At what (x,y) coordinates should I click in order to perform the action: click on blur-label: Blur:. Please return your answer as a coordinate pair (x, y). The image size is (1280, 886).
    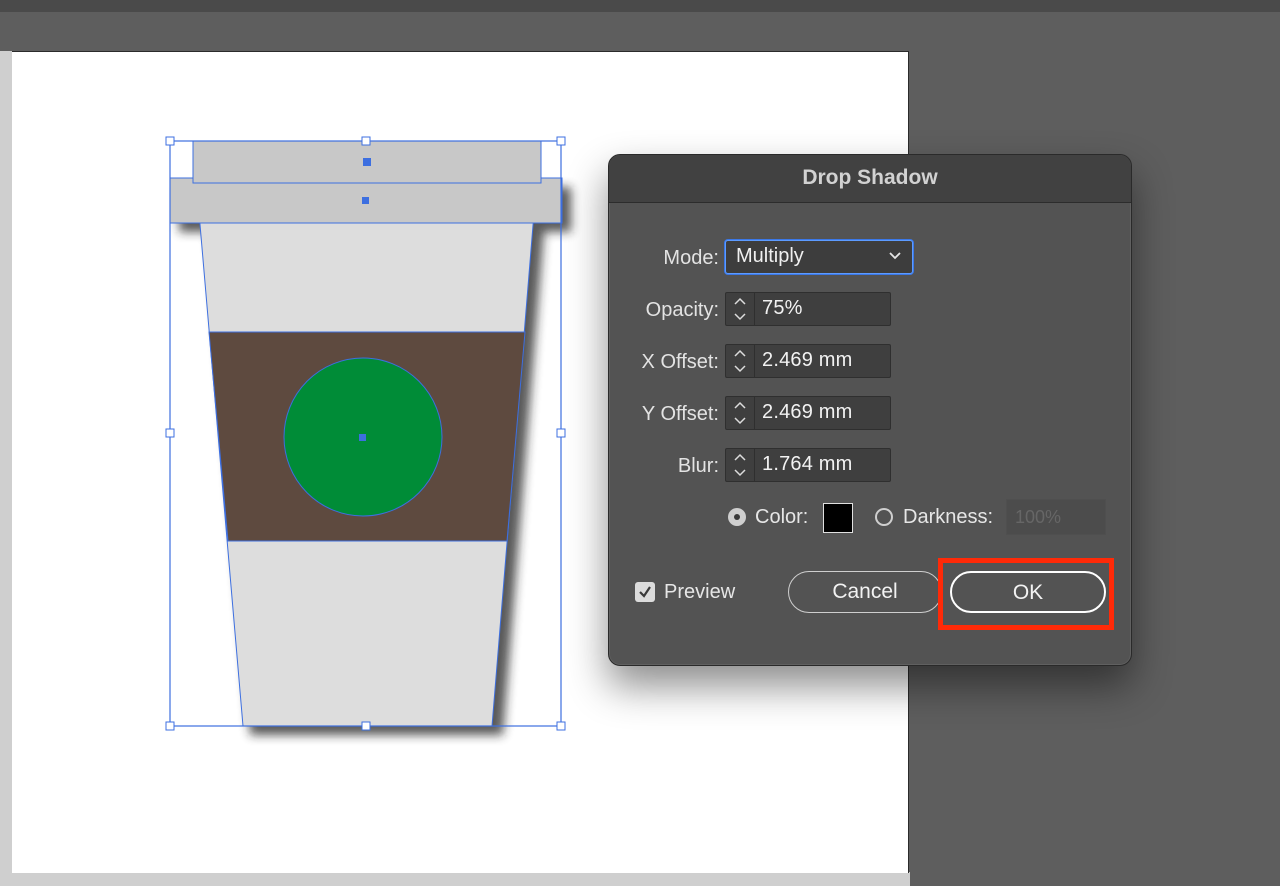
    Looking at the image, I should click on (698, 466).